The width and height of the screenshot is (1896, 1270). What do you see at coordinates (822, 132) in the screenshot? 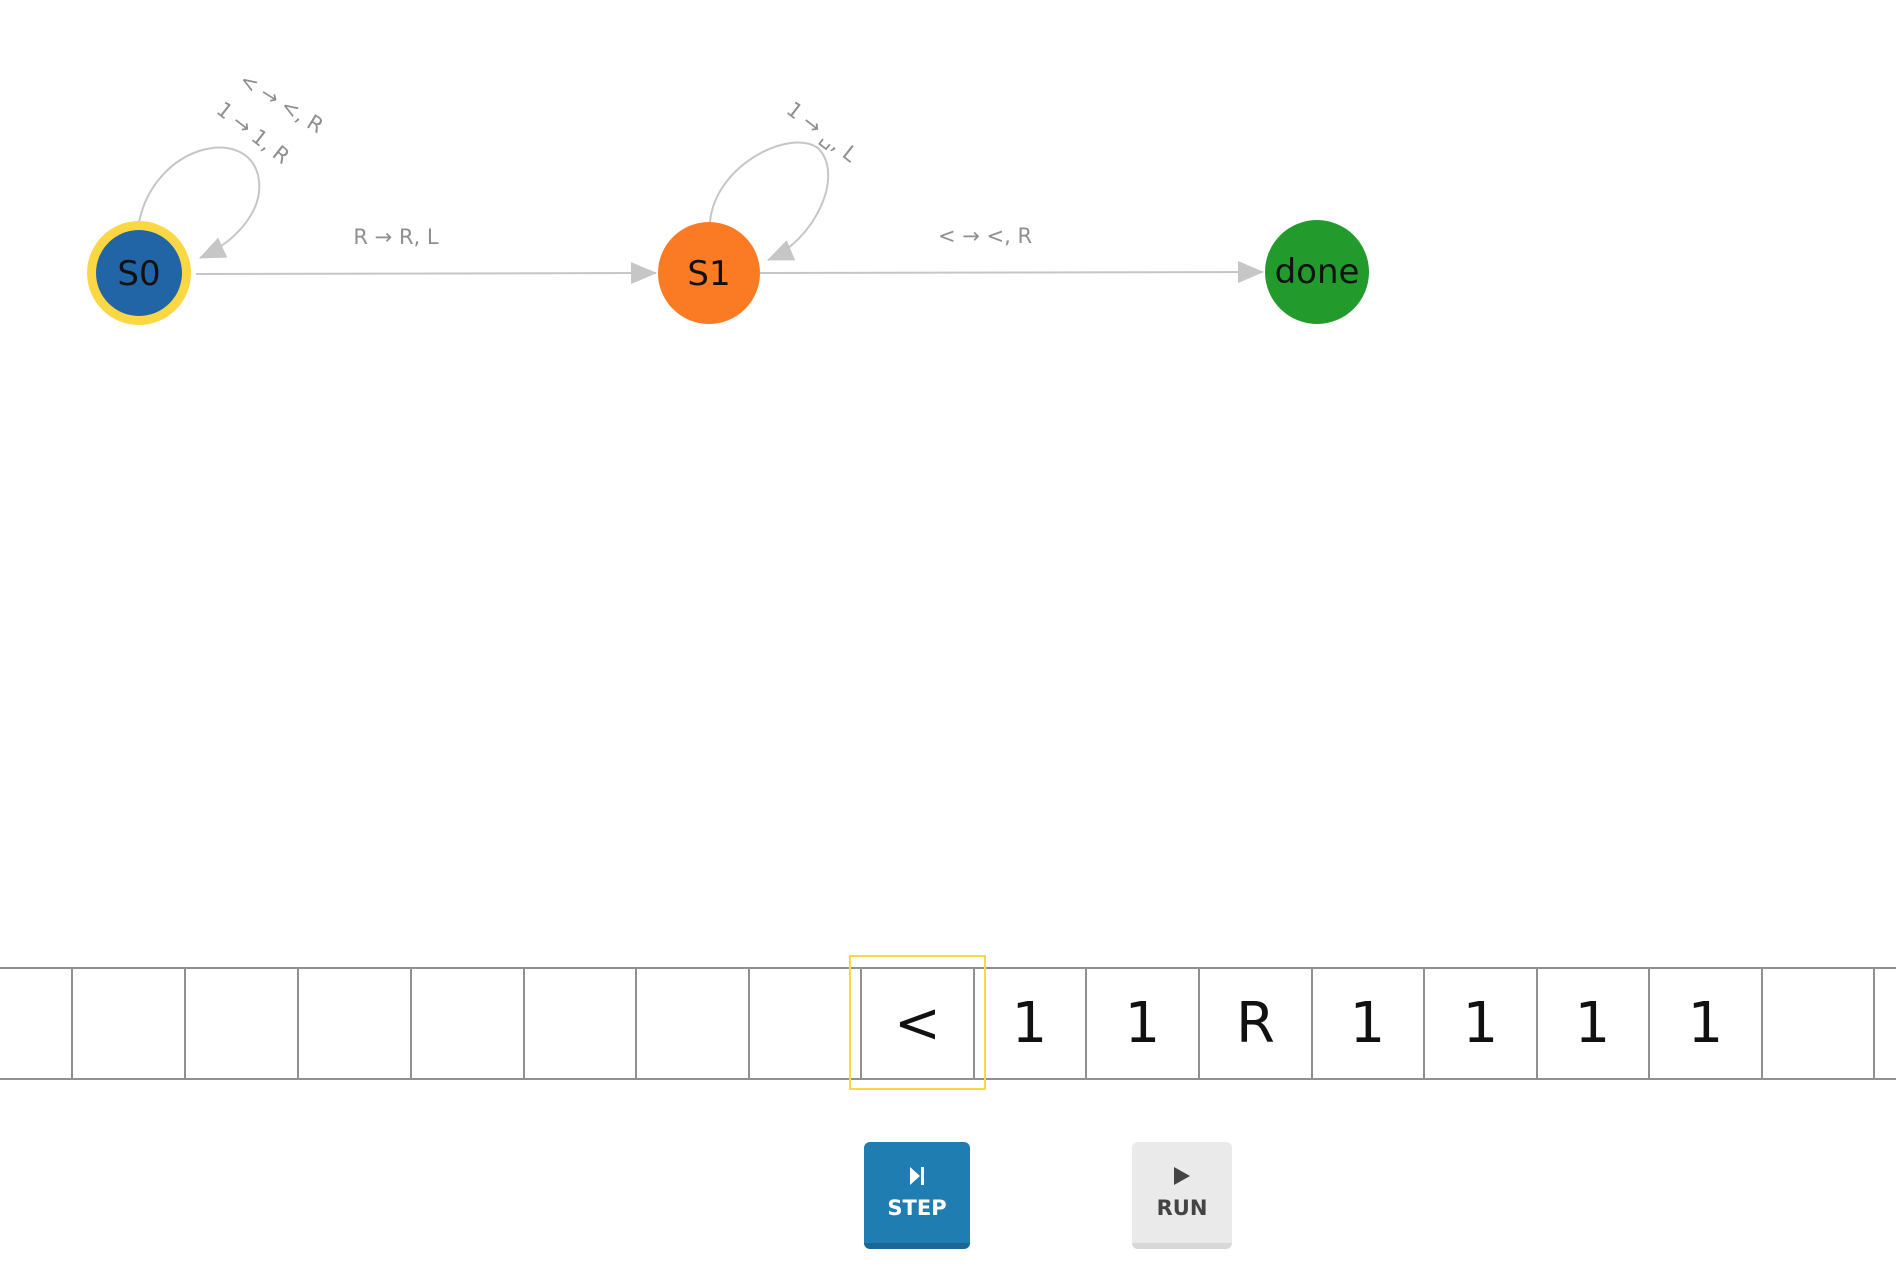
I see `s1-loop-label: 1 → ␣, L` at bounding box center [822, 132].